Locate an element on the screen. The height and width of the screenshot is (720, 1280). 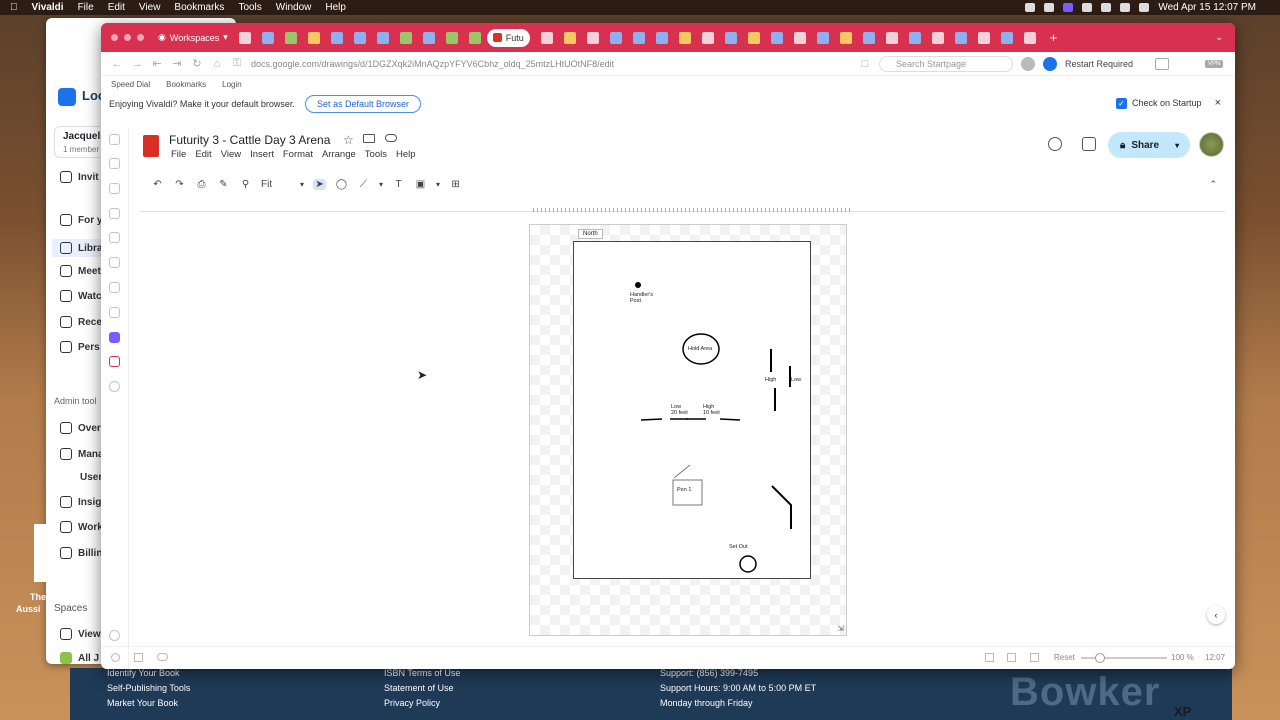
collapse-toolbar-icon: ⌃ is located at coordinates (1213, 184).